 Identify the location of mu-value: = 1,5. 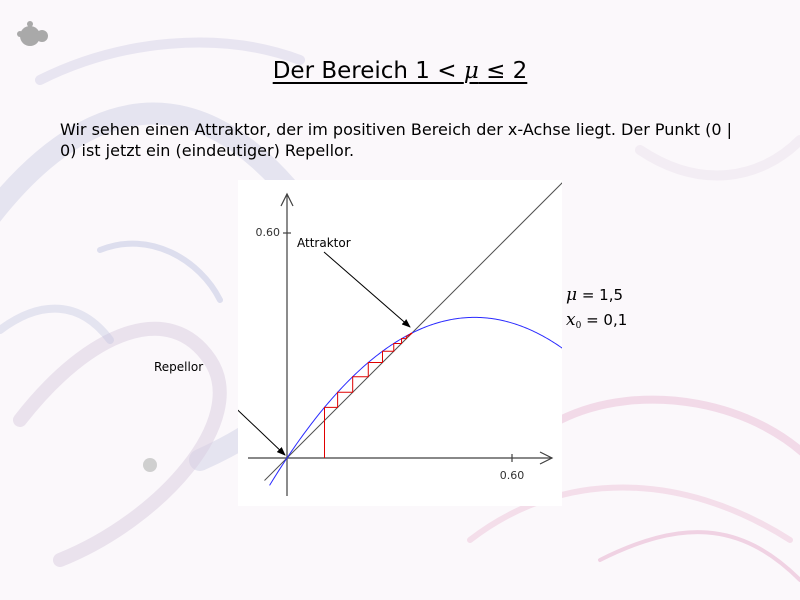
(600, 295).